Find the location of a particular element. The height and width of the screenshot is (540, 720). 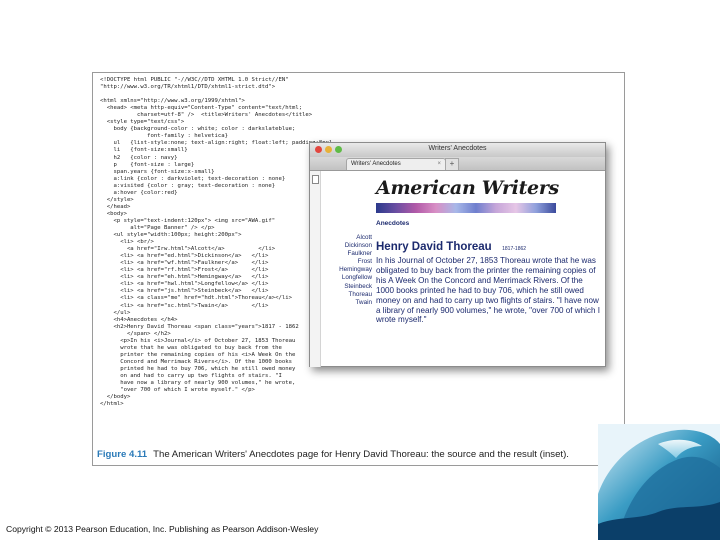

window-title: Writers' Anecdotes is located at coordinates (457, 148).